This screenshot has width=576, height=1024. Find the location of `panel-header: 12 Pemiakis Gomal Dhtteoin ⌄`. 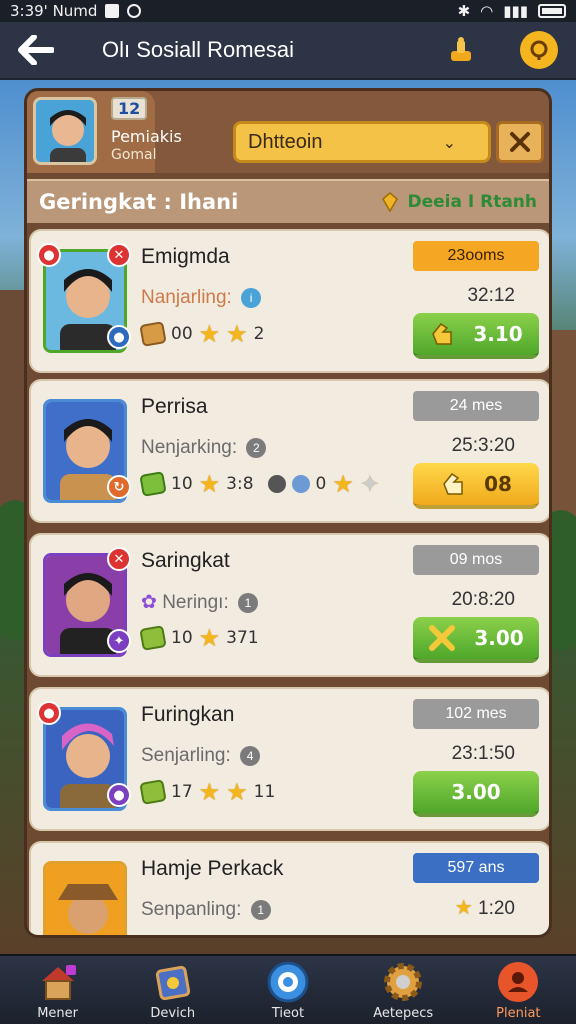

panel-header: 12 Pemiakis Gomal Dhtteoin ⌄ is located at coordinates (288, 132).